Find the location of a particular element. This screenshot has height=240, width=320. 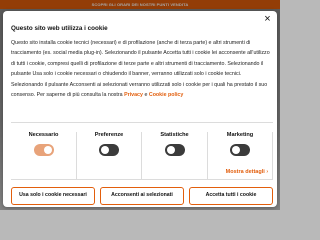

category-preferences: Preferenze is located at coordinates (109, 156).